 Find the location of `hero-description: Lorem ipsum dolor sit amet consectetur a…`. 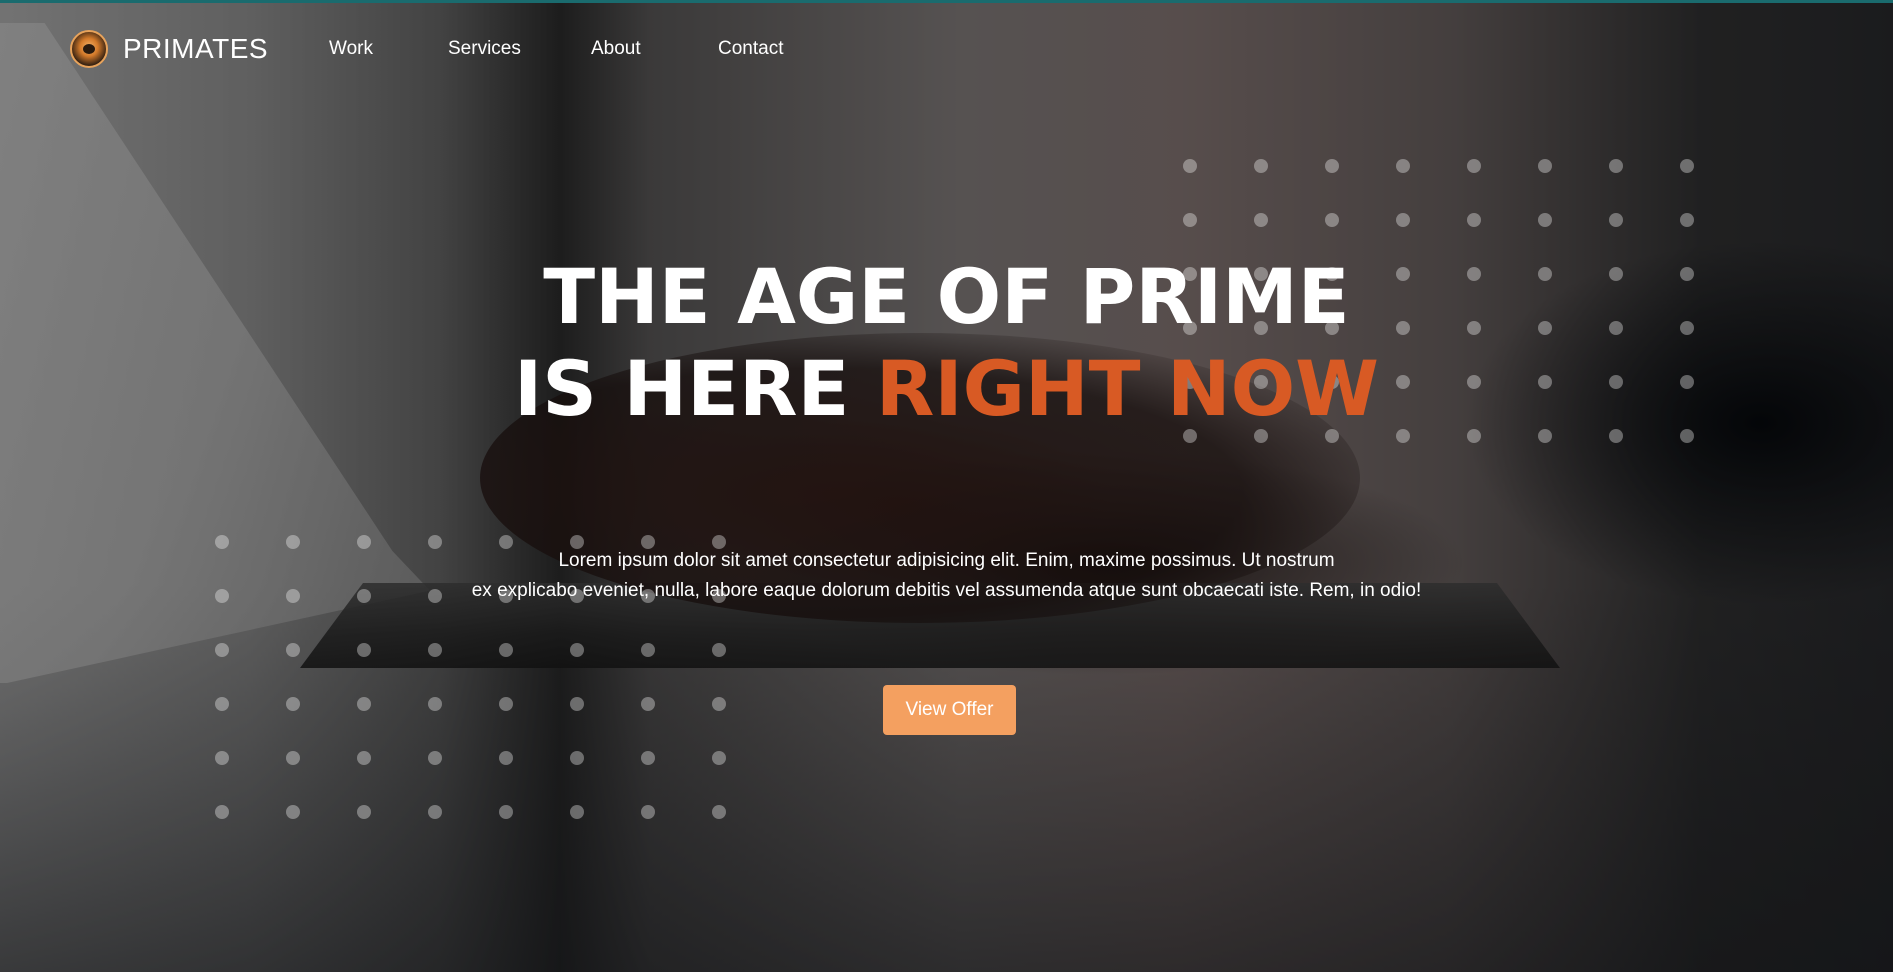

hero-description: Lorem ipsum dolor sit amet consectetur a… is located at coordinates (946, 576).